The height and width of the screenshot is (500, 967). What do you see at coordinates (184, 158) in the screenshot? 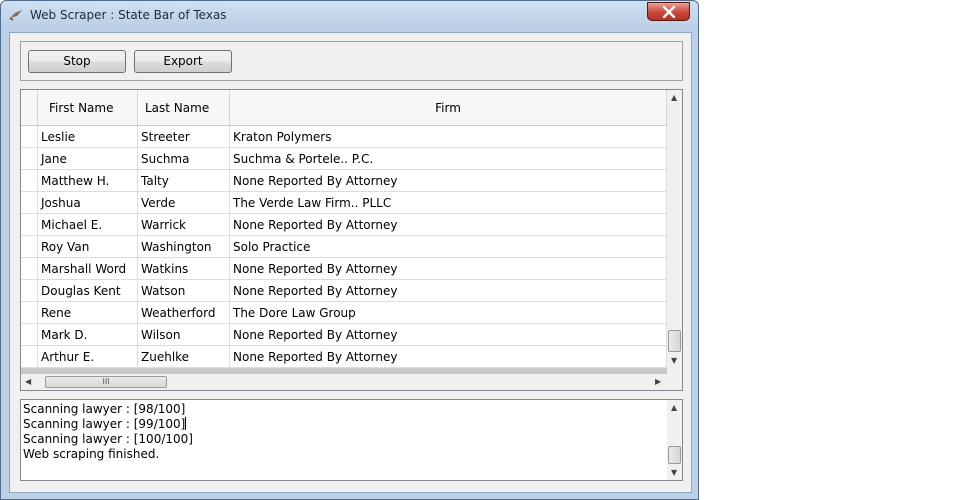
I see `last-name-cell: Suchma` at bounding box center [184, 158].